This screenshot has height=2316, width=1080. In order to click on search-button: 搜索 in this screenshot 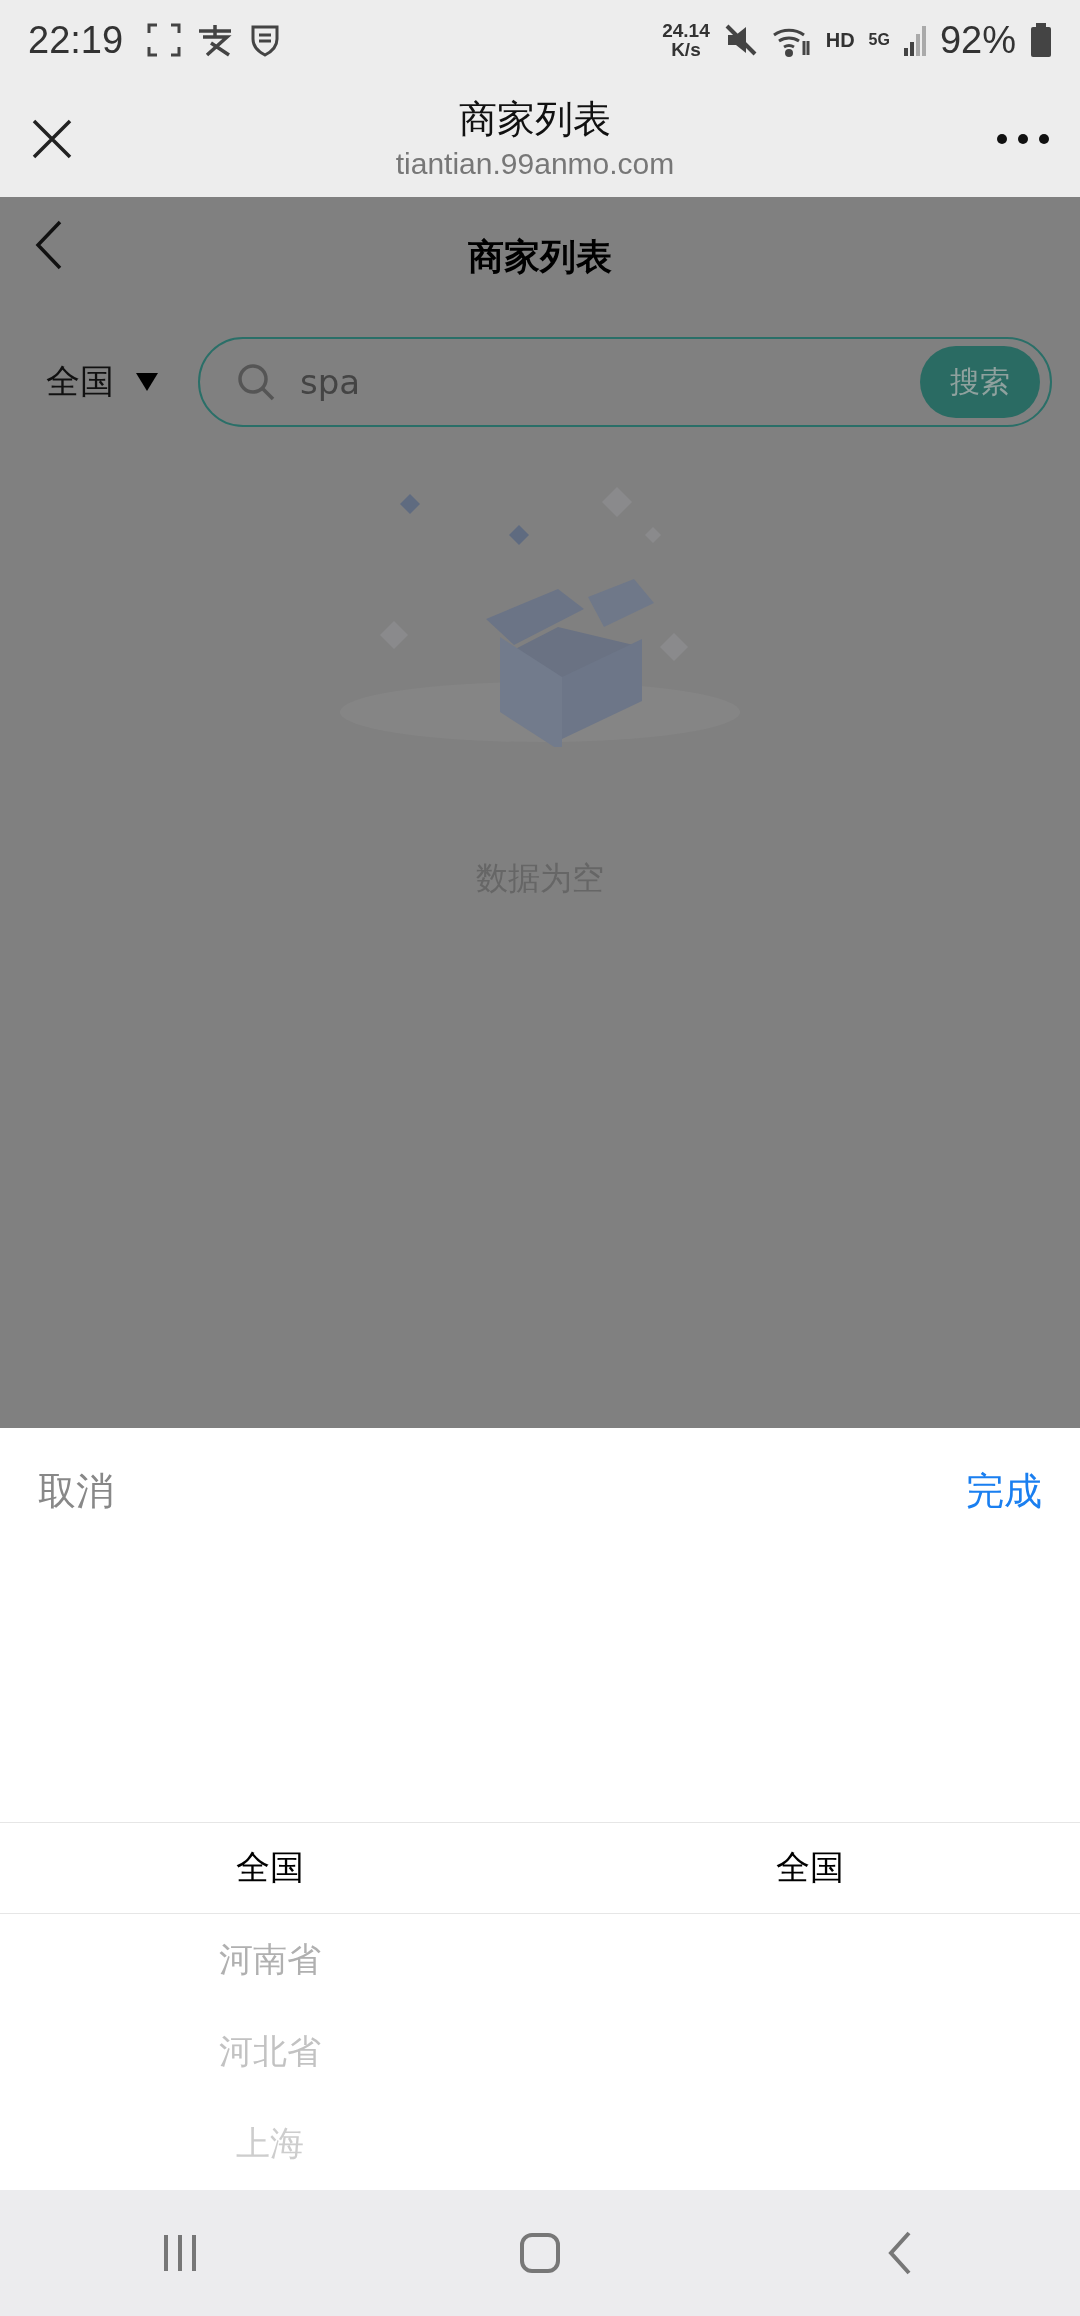, I will do `click(980, 382)`.